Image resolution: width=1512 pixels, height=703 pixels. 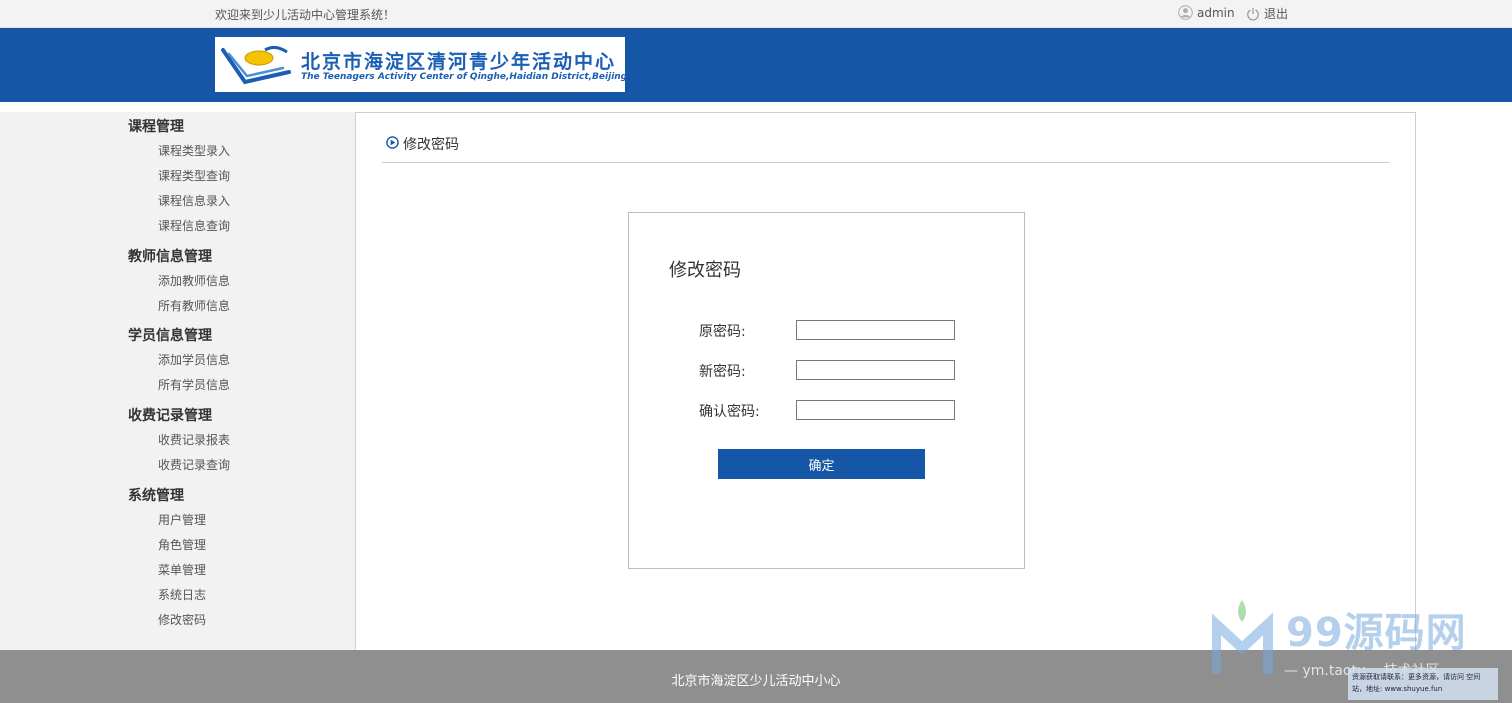 What do you see at coordinates (156, 495) in the screenshot?
I see `sidebar-group-system: 系统管理` at bounding box center [156, 495].